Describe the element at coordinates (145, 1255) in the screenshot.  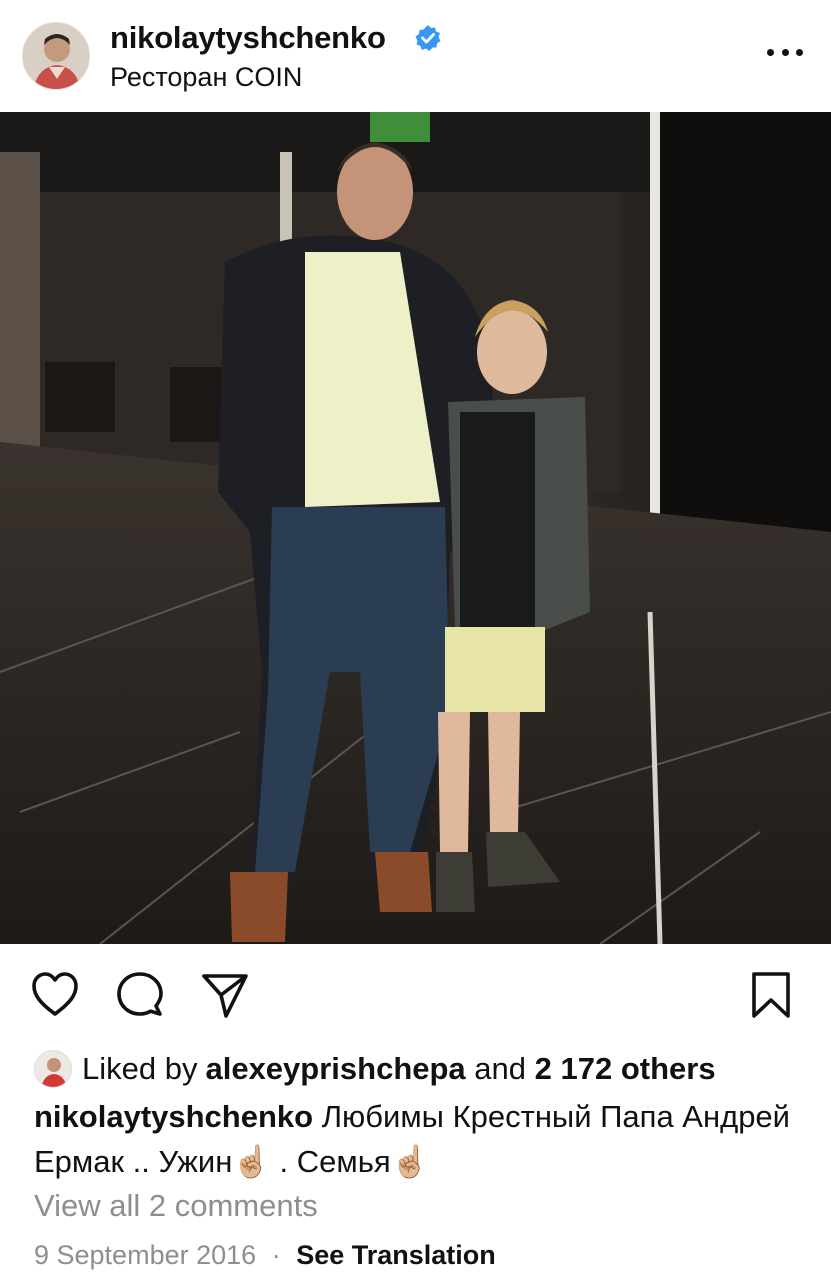
I see `post-date: 9 September 2016` at that location.